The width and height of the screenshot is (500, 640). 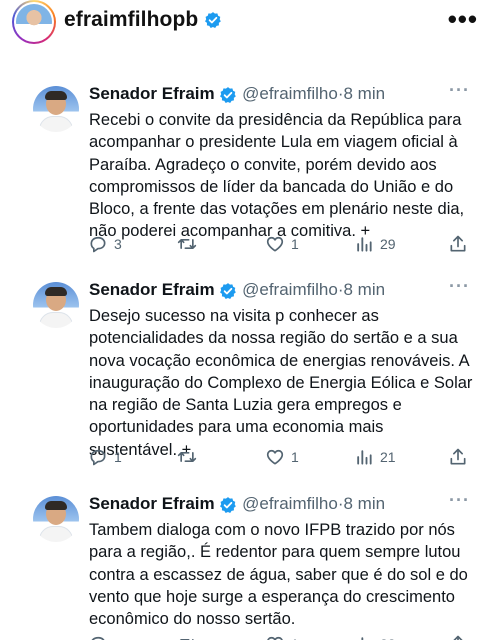 I want to click on profile-handle-text: efraimfilhopb, so click(x=131, y=19).